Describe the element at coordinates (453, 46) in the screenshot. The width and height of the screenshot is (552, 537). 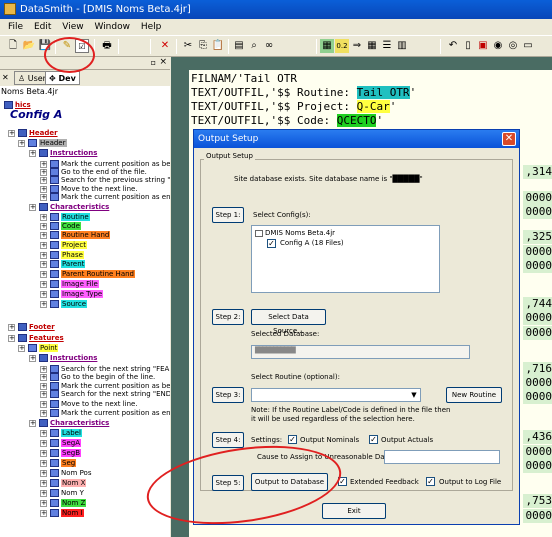
I see `back-icon: ↶` at that location.